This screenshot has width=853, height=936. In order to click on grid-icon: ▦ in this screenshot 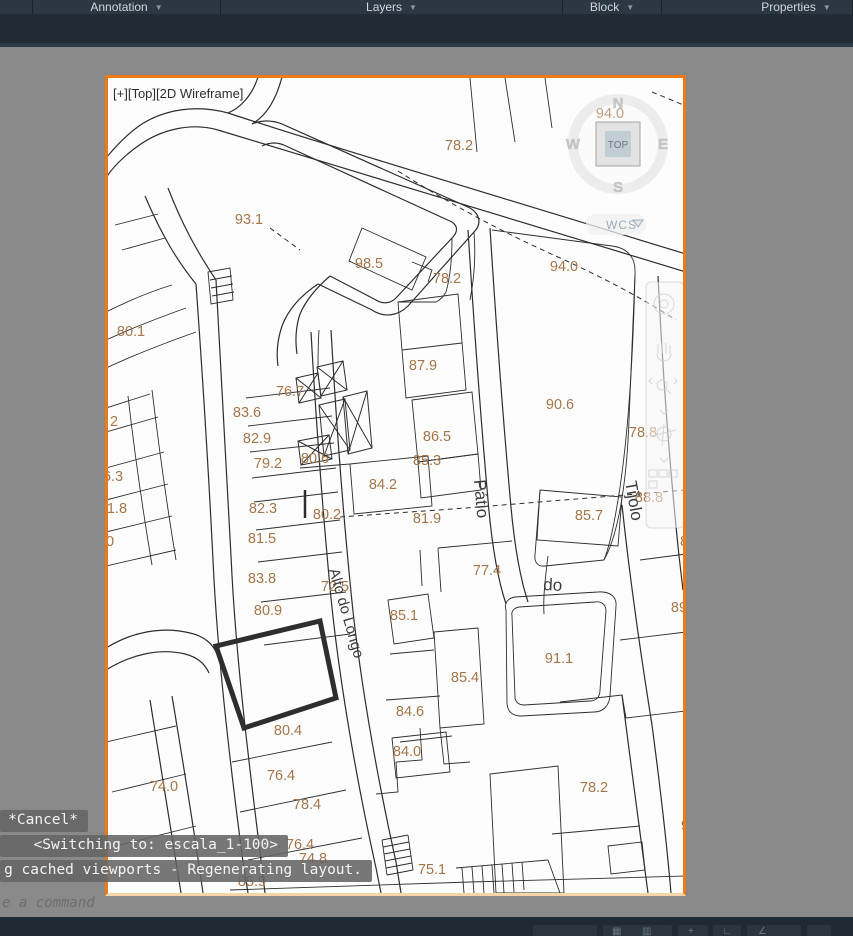, I will do `click(616, 931)`.